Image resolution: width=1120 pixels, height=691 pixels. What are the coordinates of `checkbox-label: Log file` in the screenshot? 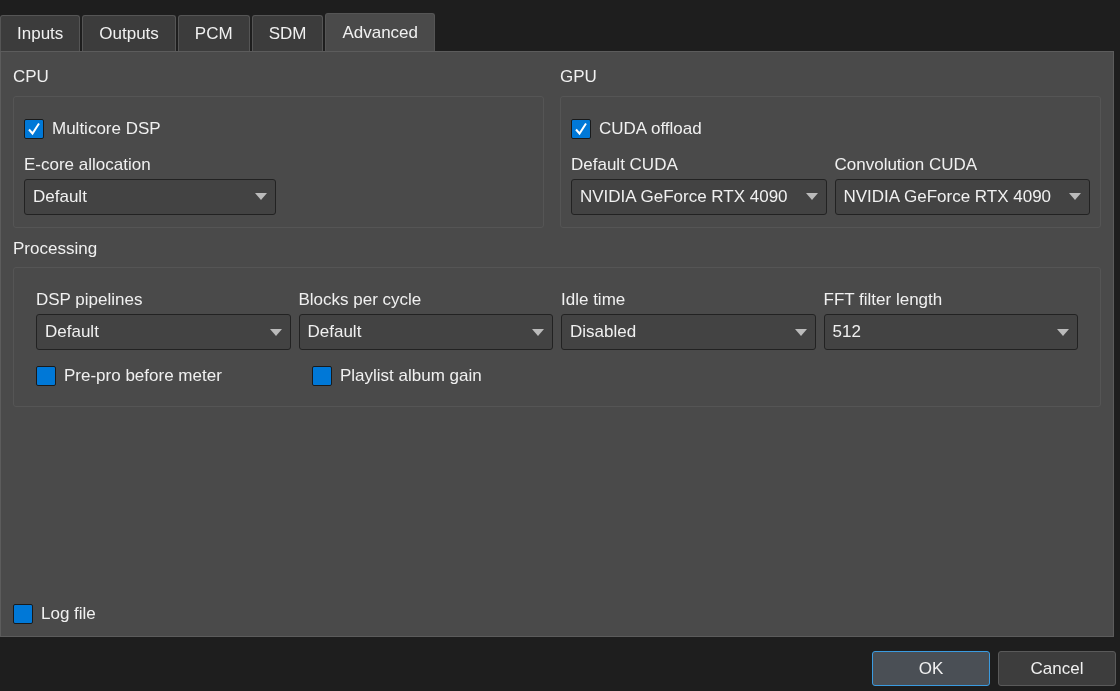 It's located at (68, 614).